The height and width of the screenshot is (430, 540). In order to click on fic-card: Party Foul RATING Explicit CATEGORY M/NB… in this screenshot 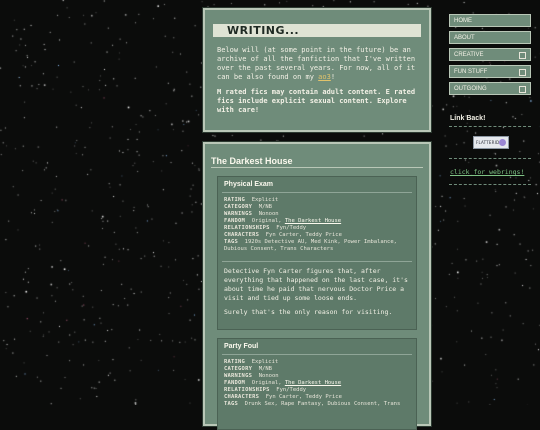, I will do `click(317, 384)`.